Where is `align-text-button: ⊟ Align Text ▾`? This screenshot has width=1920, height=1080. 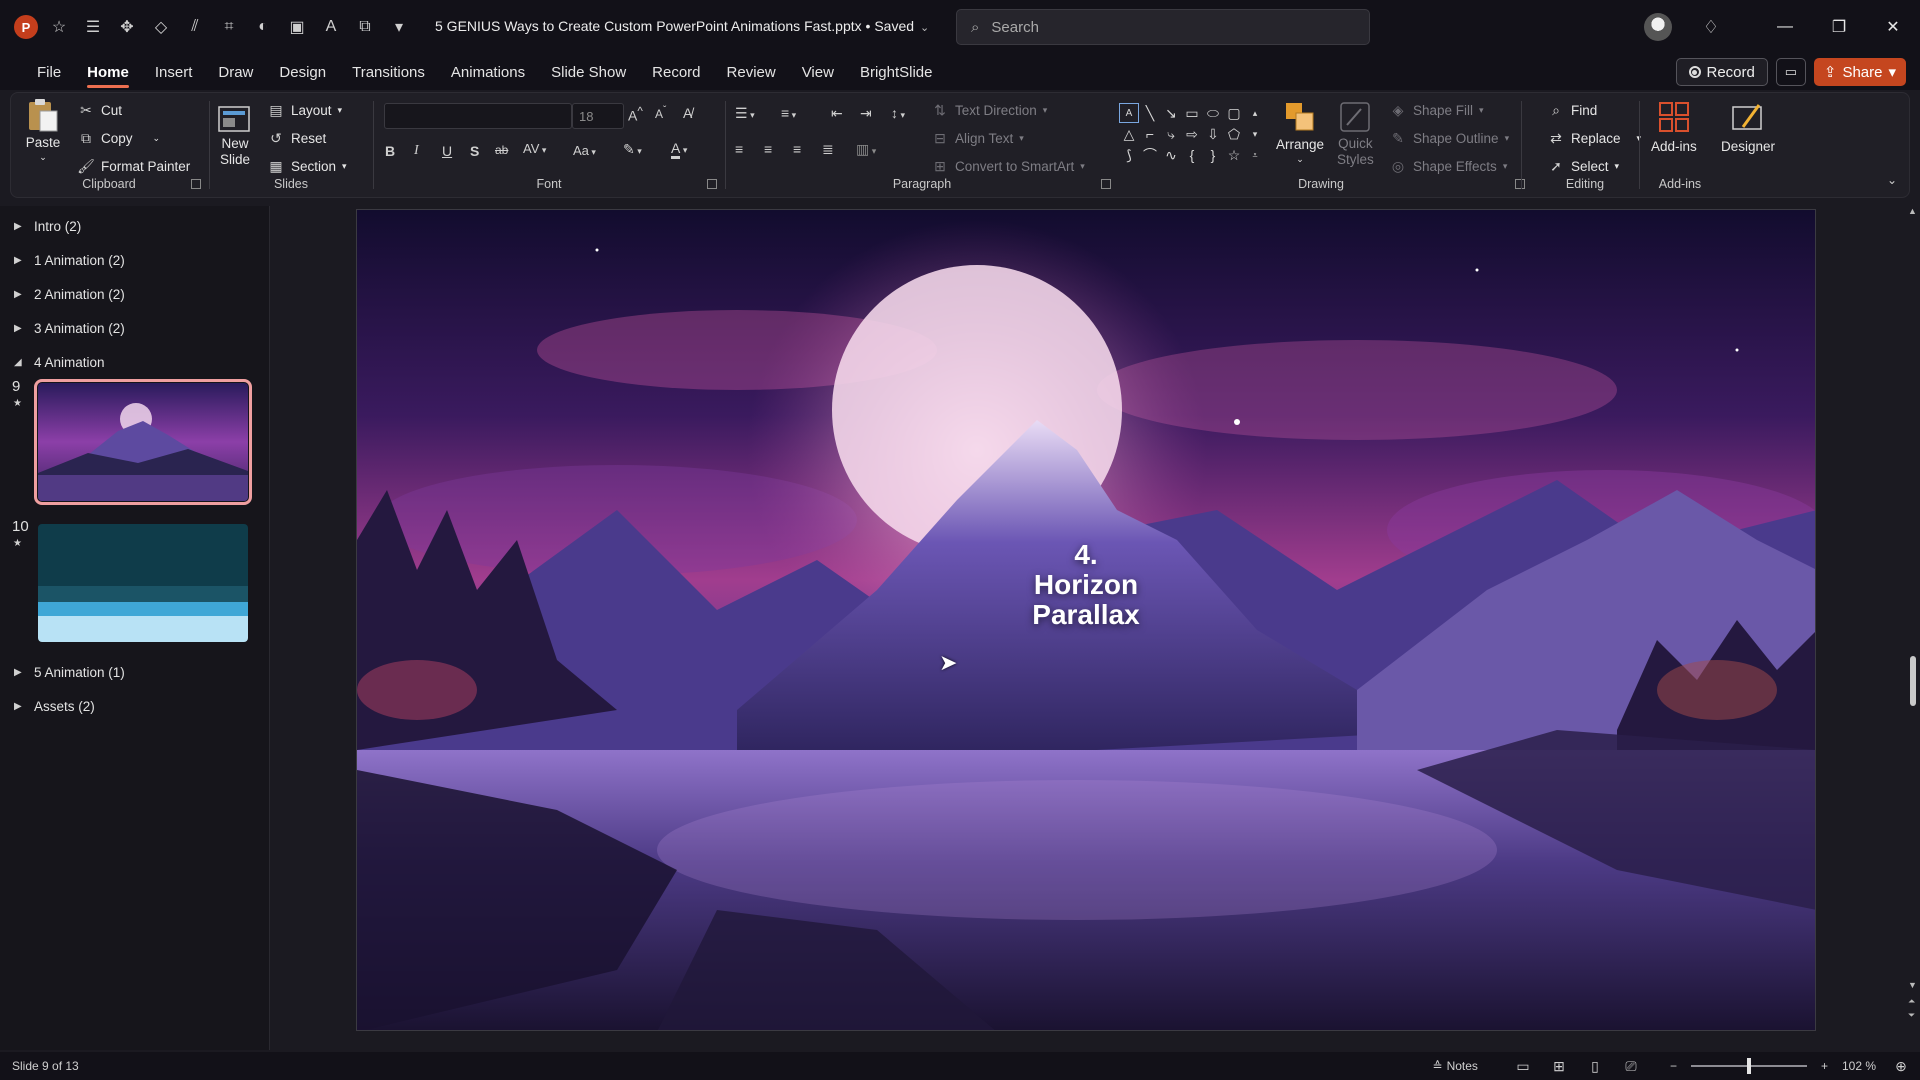
align-text-button: ⊟ Align Text ▾ is located at coordinates (977, 138).